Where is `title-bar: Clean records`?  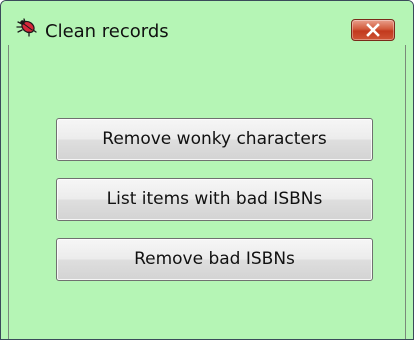
title-bar: Clean records is located at coordinates (207, 23).